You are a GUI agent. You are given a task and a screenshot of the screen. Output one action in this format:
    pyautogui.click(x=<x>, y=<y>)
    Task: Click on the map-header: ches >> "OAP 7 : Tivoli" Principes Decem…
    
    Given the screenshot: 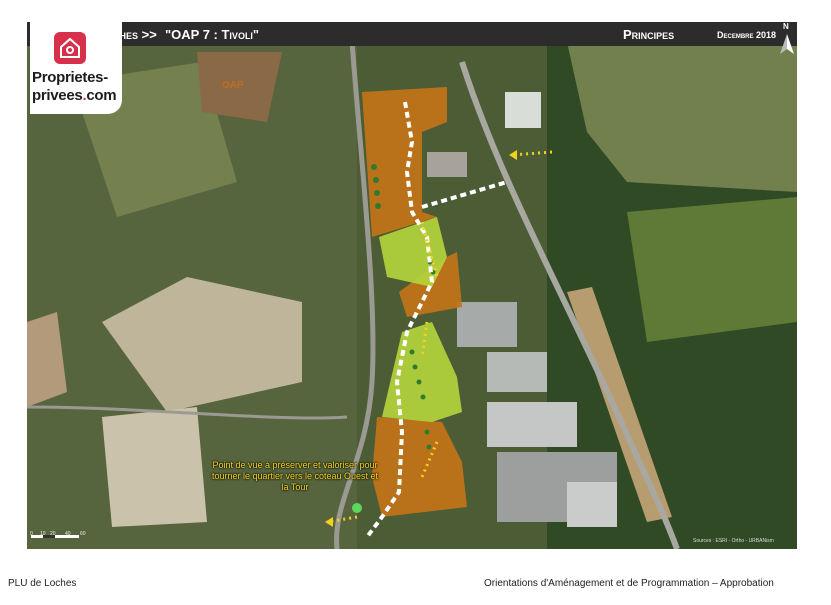 What is the action you would take?
    pyautogui.click(x=412, y=34)
    